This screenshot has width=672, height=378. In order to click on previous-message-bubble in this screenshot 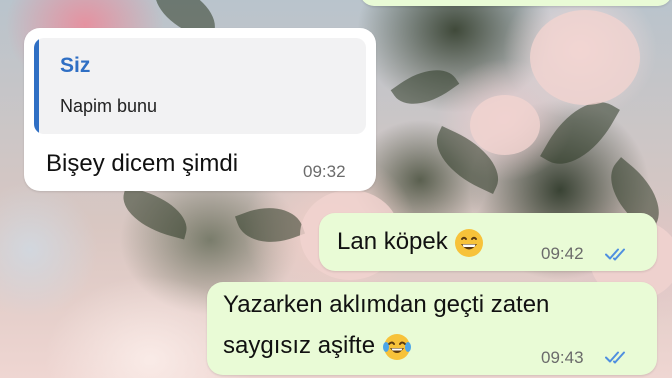, I will do `click(516, 3)`.